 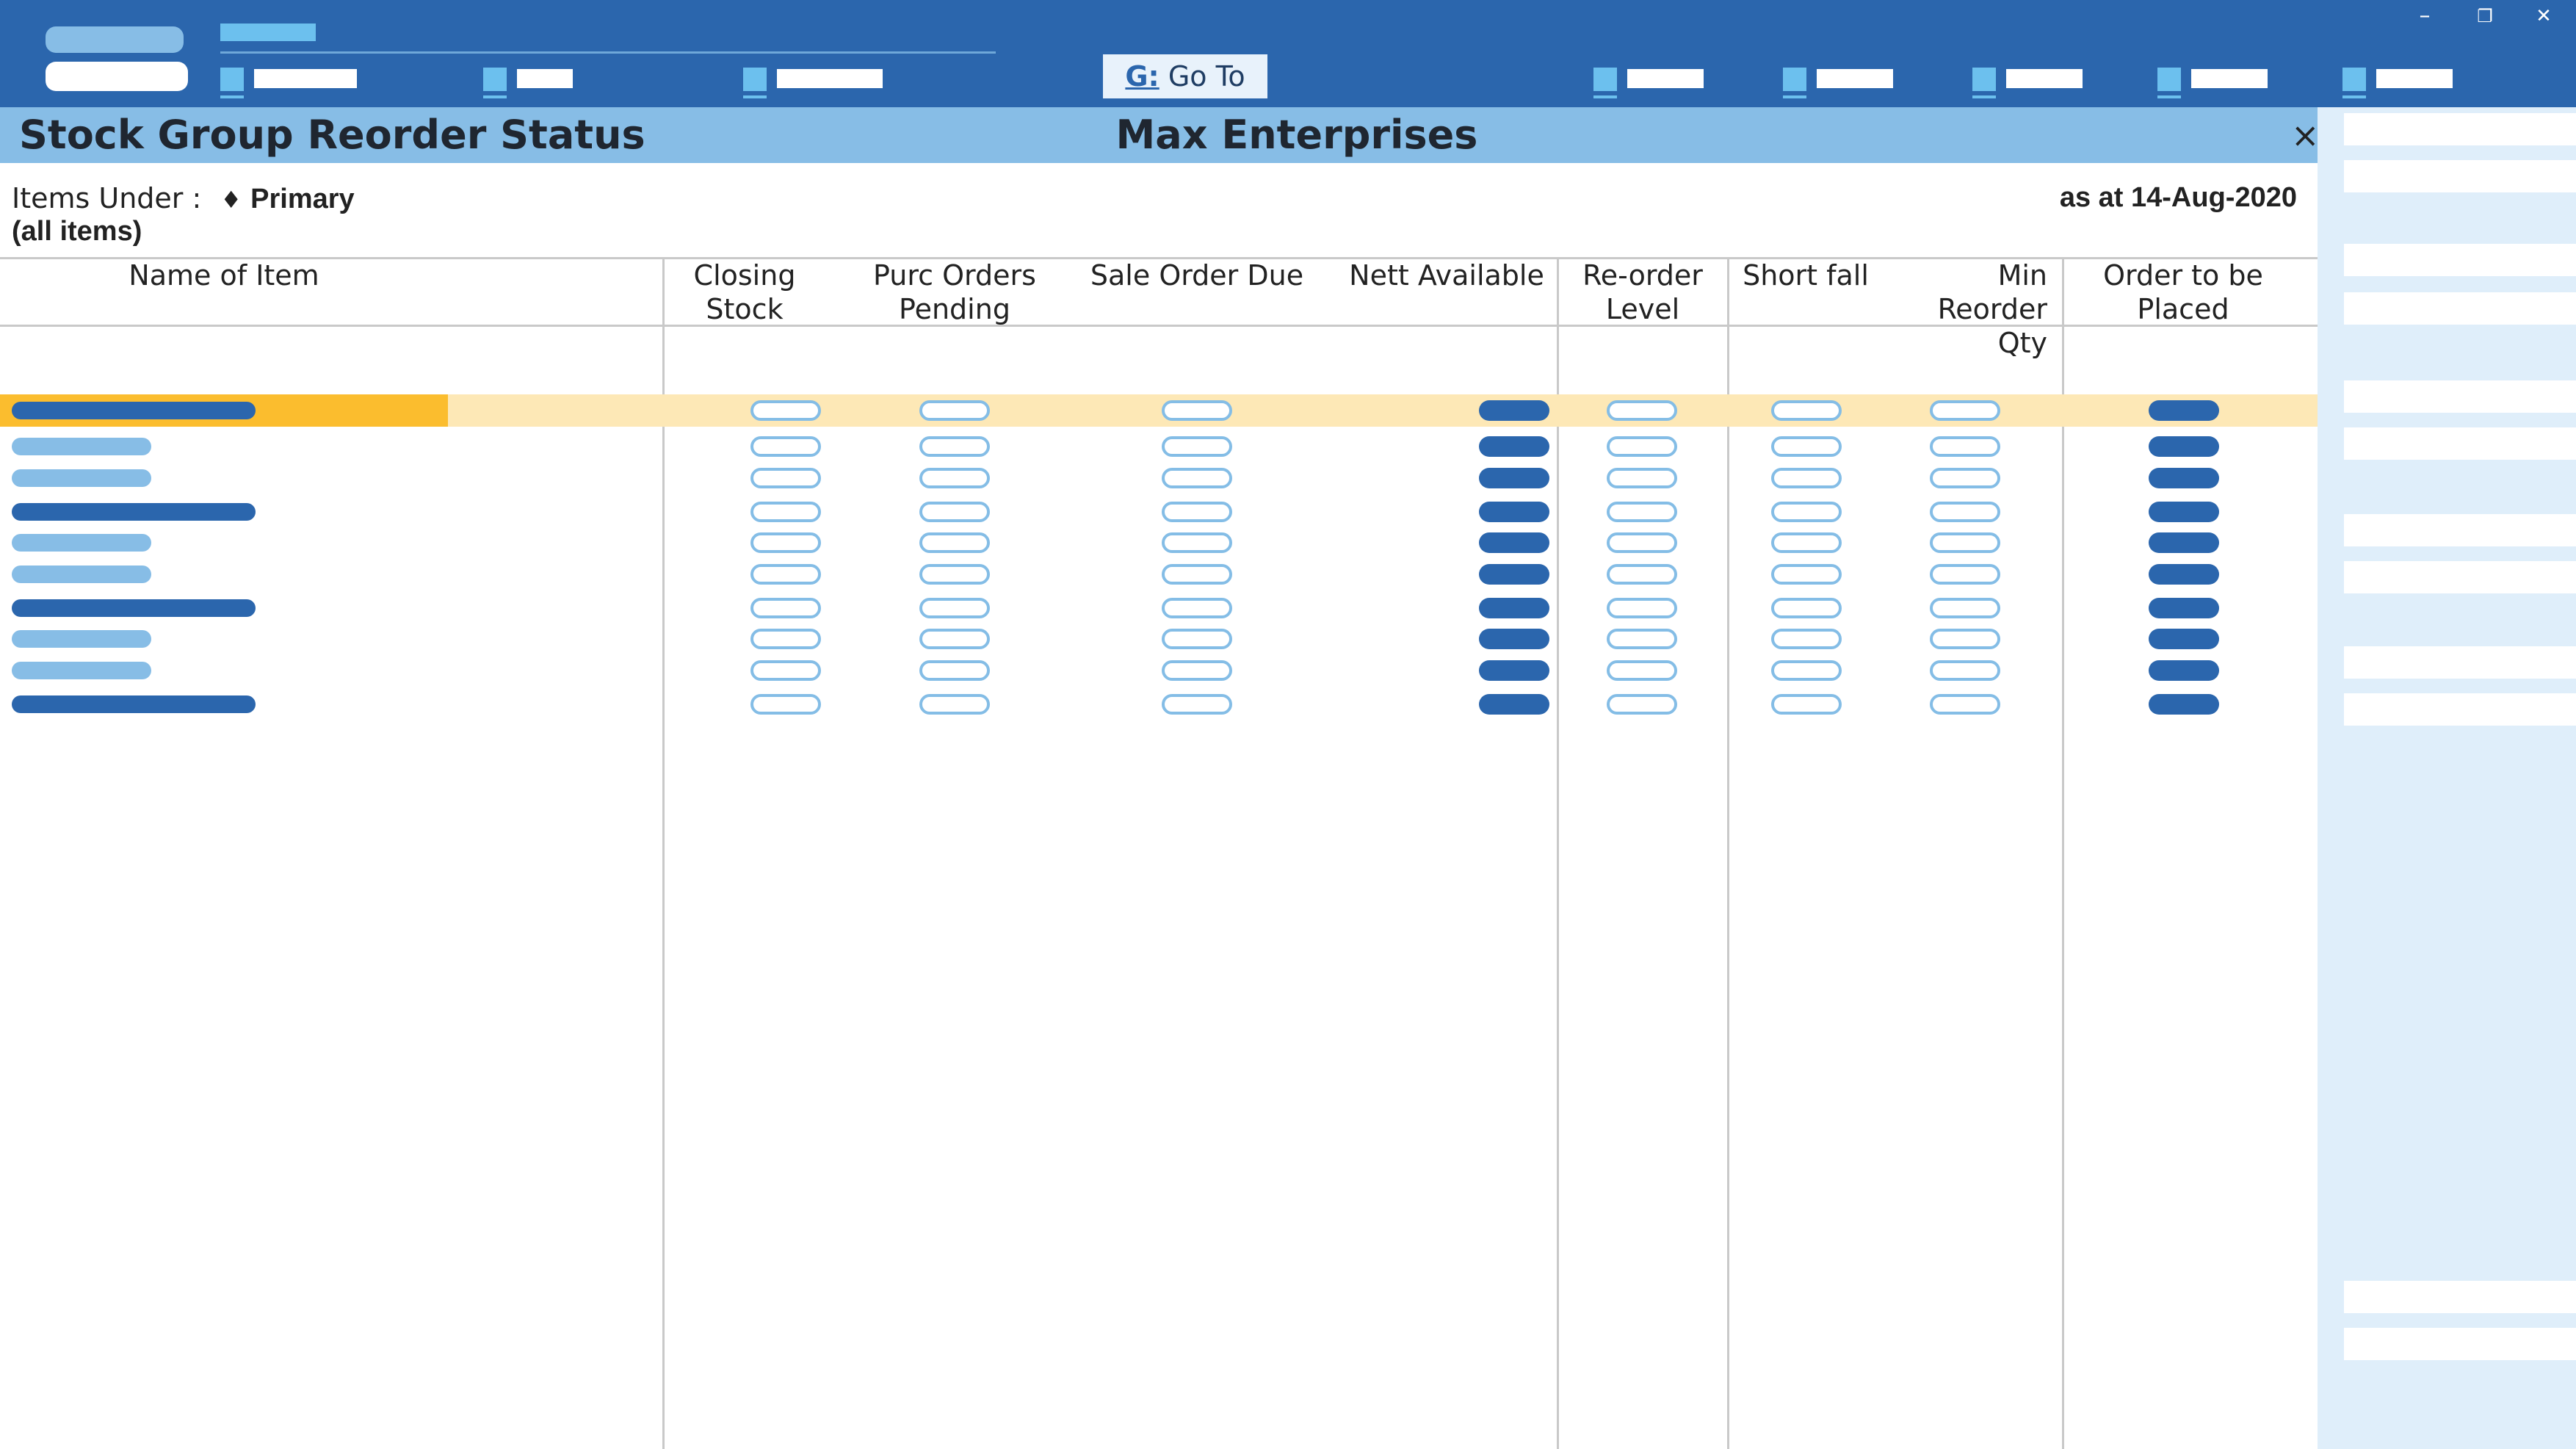 I want to click on goto-button: G: Go To, so click(x=1185, y=76).